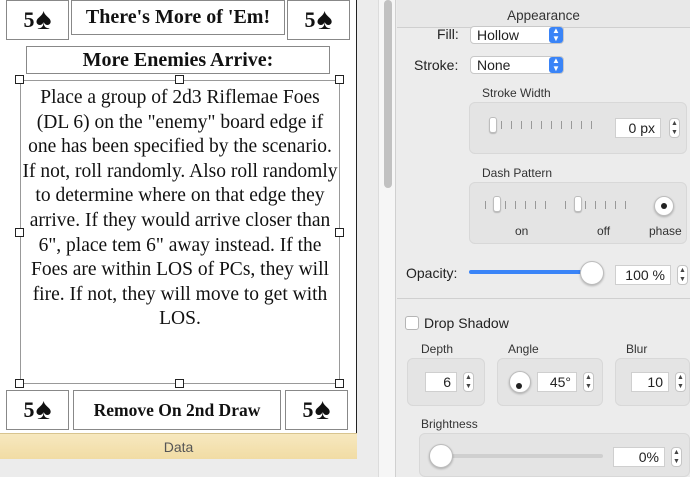  What do you see at coordinates (643, 275) in the screenshot?
I see `opacity-field: 100 %` at bounding box center [643, 275].